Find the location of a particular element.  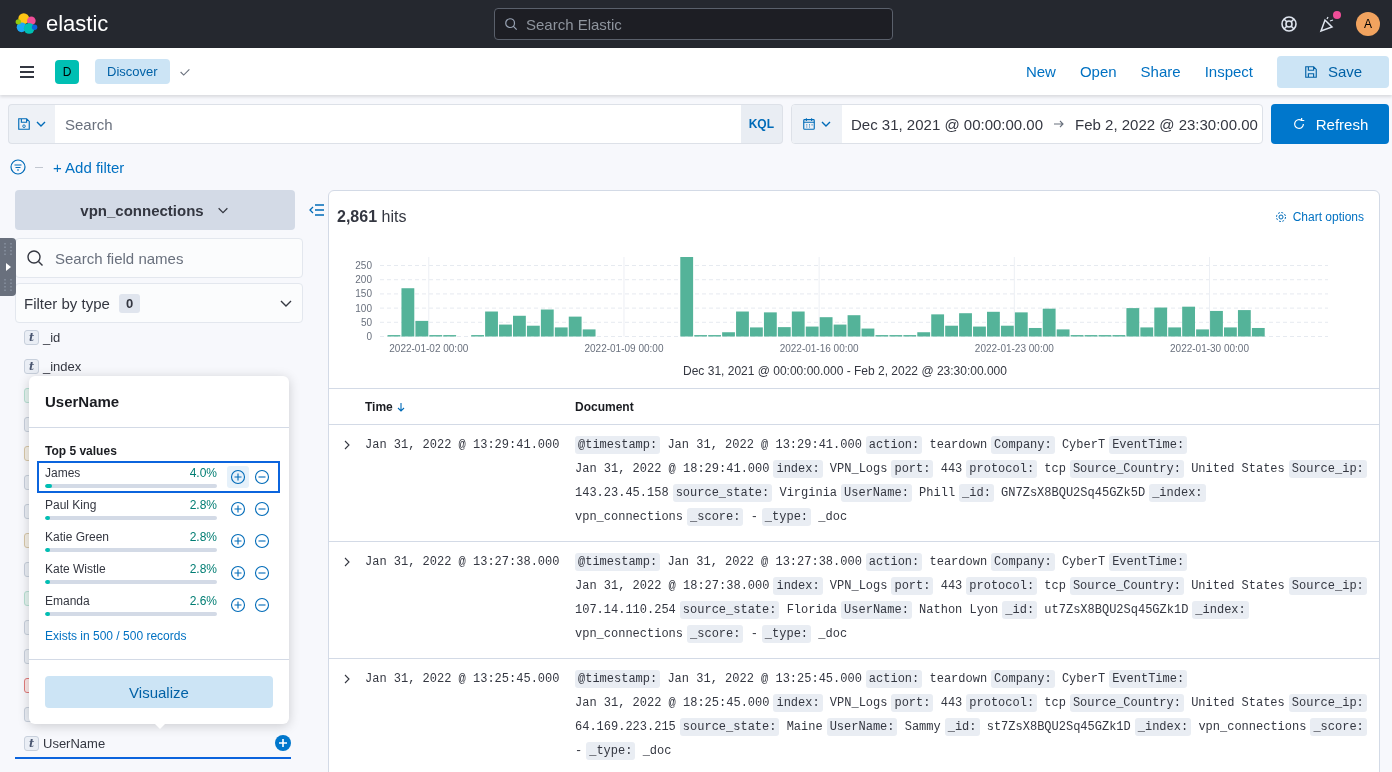

value-row: Kate Wistle 2.8% is located at coordinates (158, 573).